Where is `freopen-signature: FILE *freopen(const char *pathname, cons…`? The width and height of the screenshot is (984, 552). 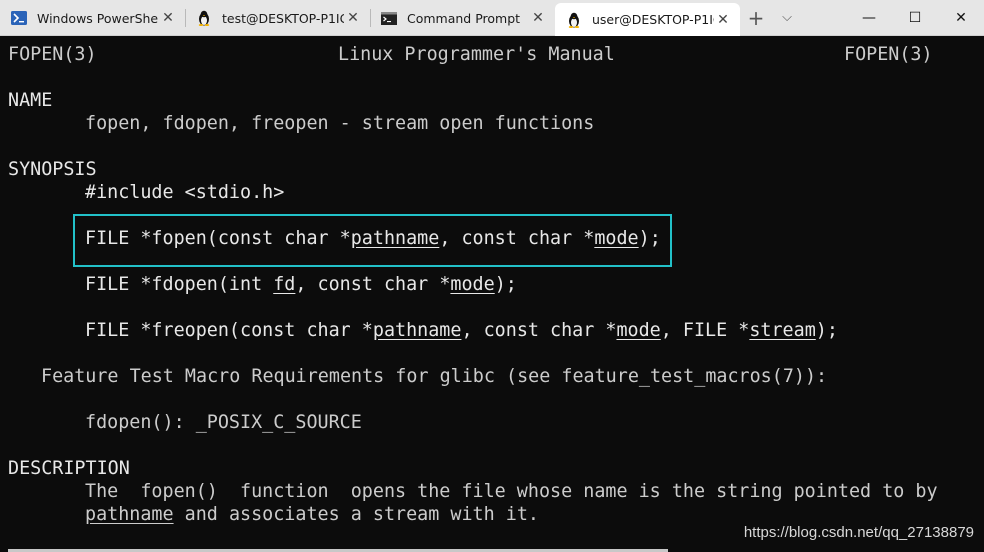
freopen-signature: FILE *freopen(const char *pathname, cons… is located at coordinates (461, 330).